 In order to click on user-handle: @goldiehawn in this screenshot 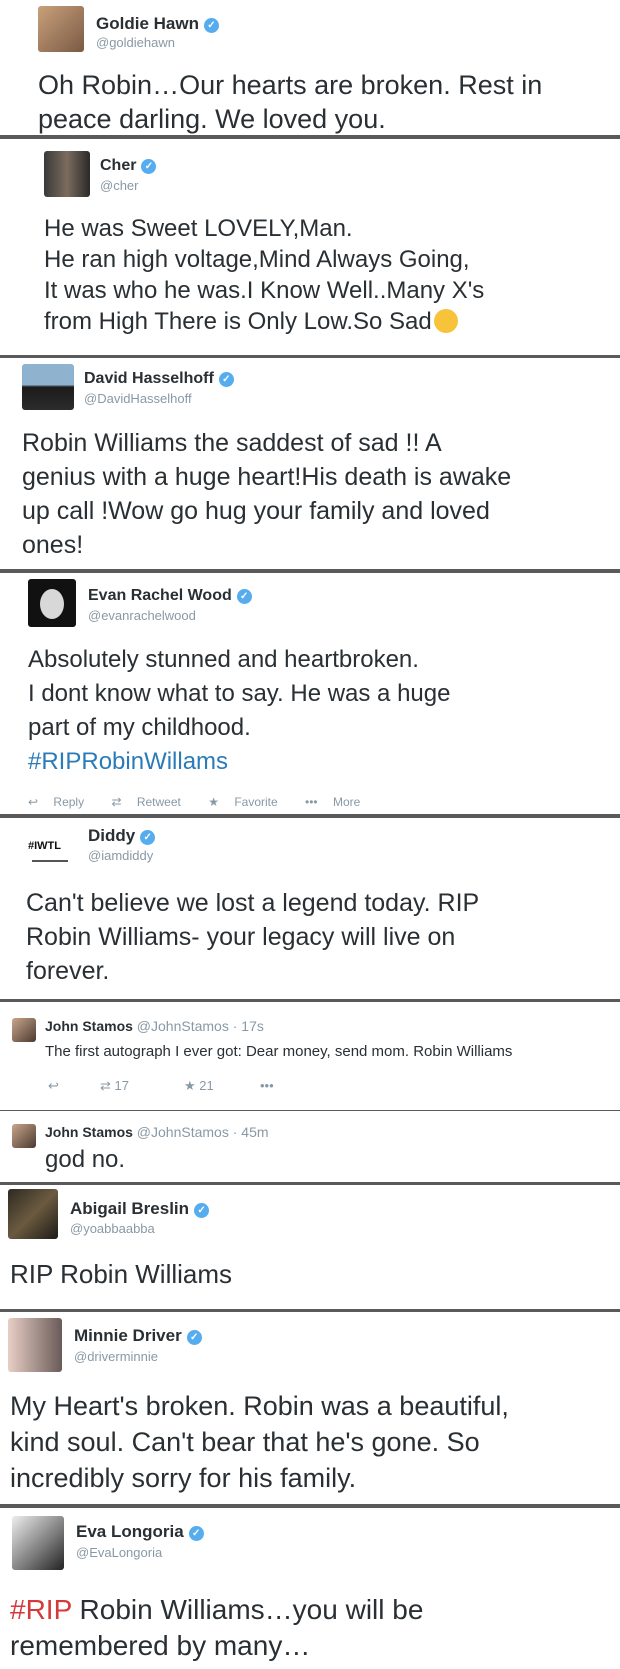, I will do `click(135, 42)`.